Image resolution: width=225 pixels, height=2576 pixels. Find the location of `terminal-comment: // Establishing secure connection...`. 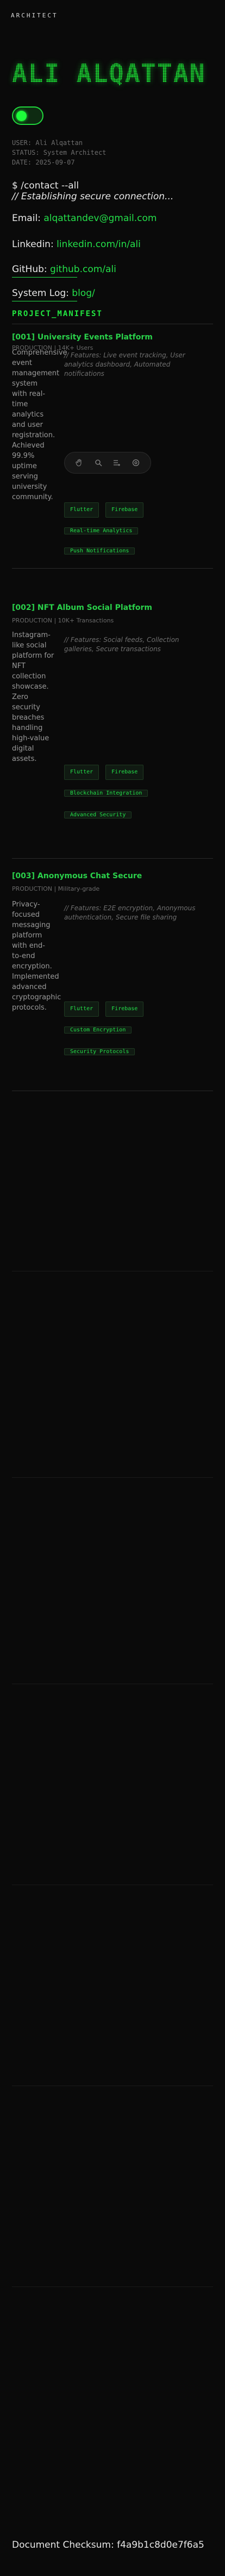

terminal-comment: // Establishing secure connection... is located at coordinates (93, 196).